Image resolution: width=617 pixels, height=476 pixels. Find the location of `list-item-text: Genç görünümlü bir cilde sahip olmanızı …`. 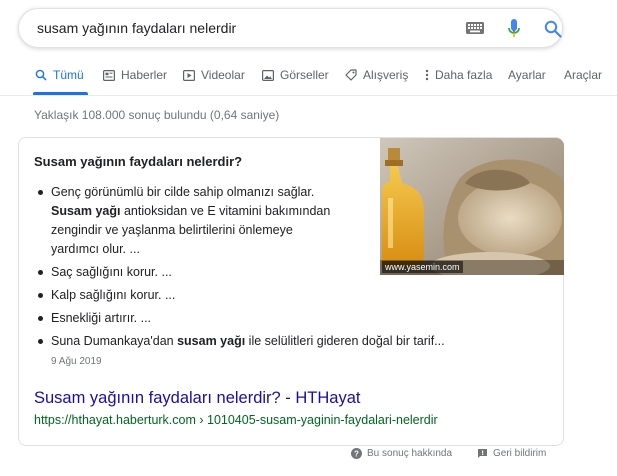

list-item-text: Genç görünümlü bir cilde sahip olmanızı … is located at coordinates (183, 192).